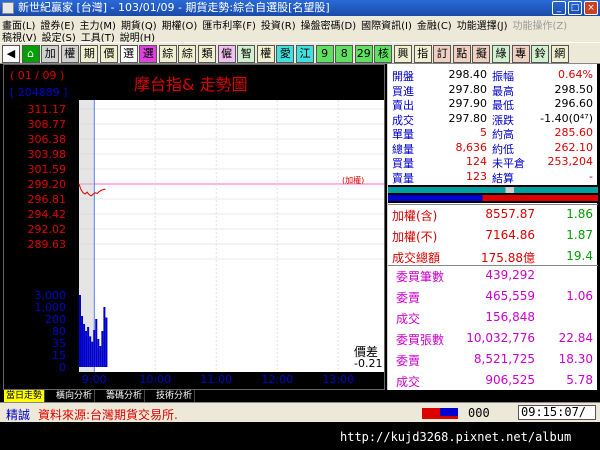  Describe the element at coordinates (574, 132) in the screenshot. I see `quote-value: 285.60` at that location.